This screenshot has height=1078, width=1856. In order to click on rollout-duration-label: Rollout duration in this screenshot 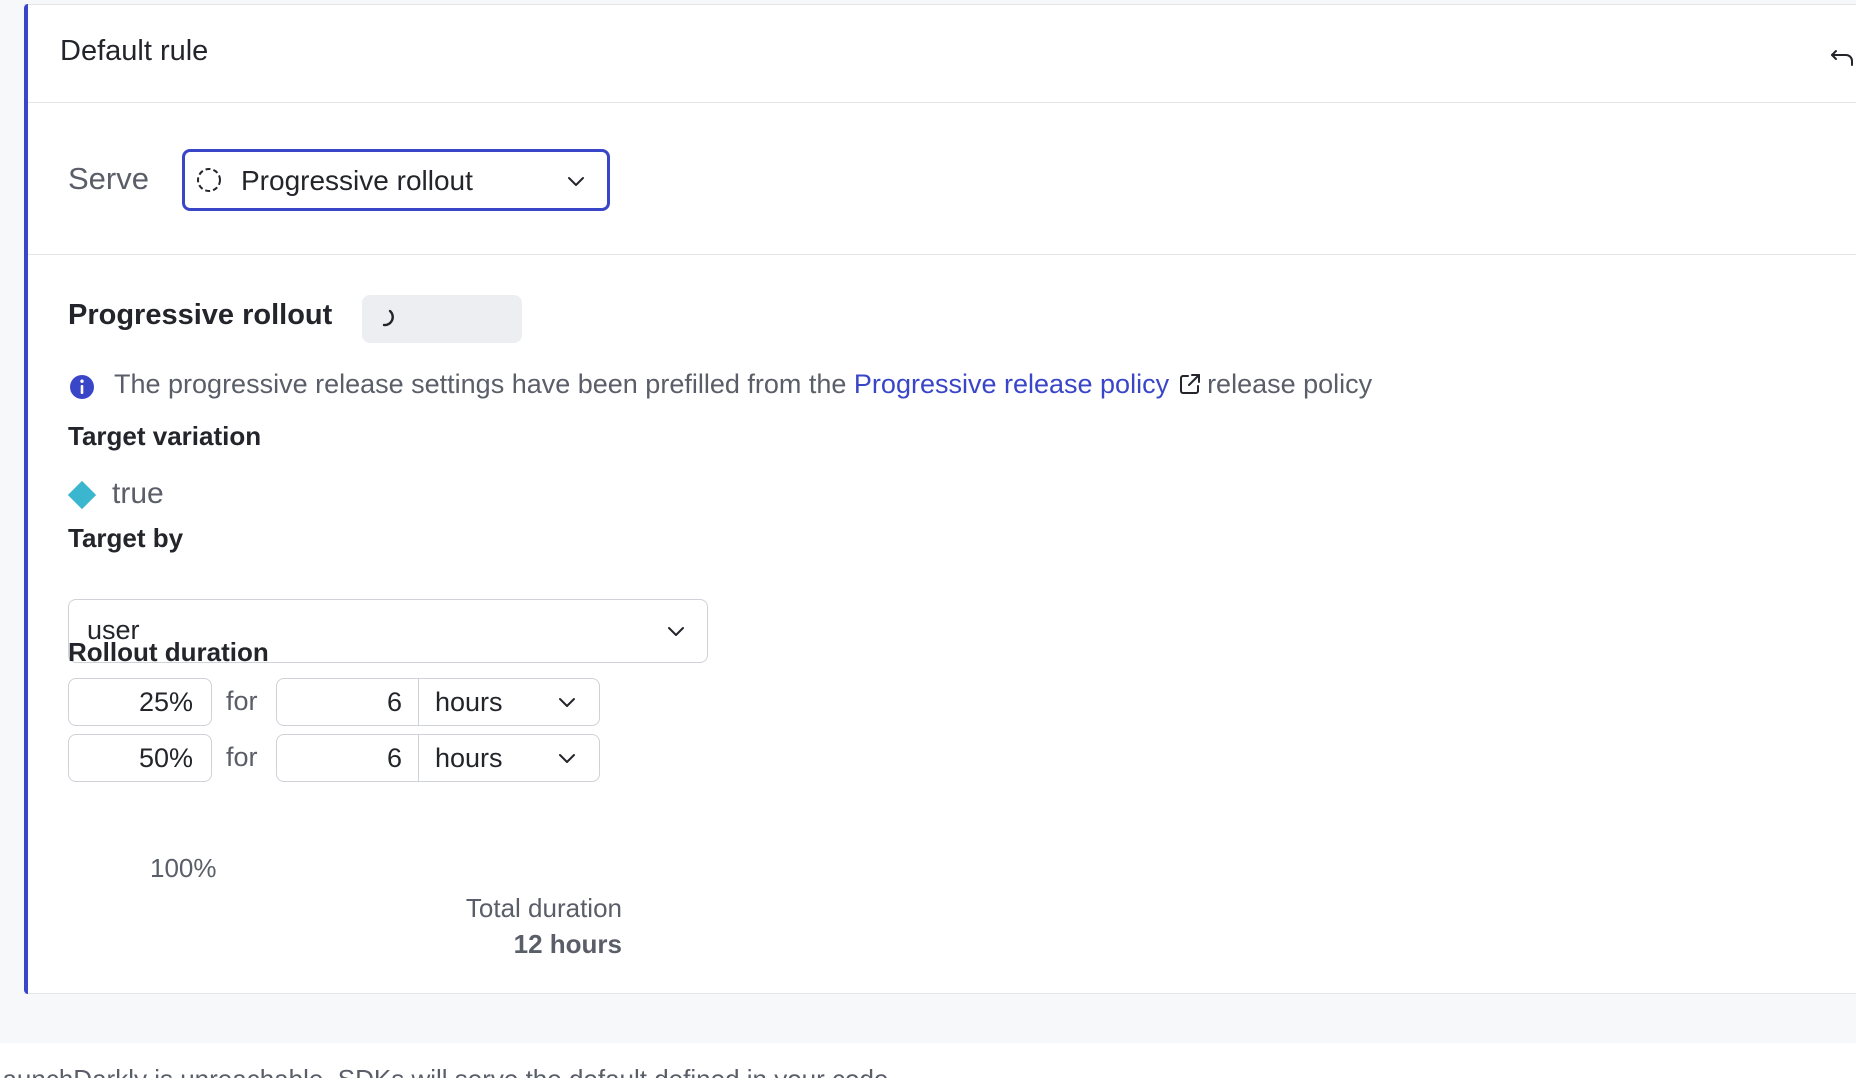, I will do `click(168, 652)`.